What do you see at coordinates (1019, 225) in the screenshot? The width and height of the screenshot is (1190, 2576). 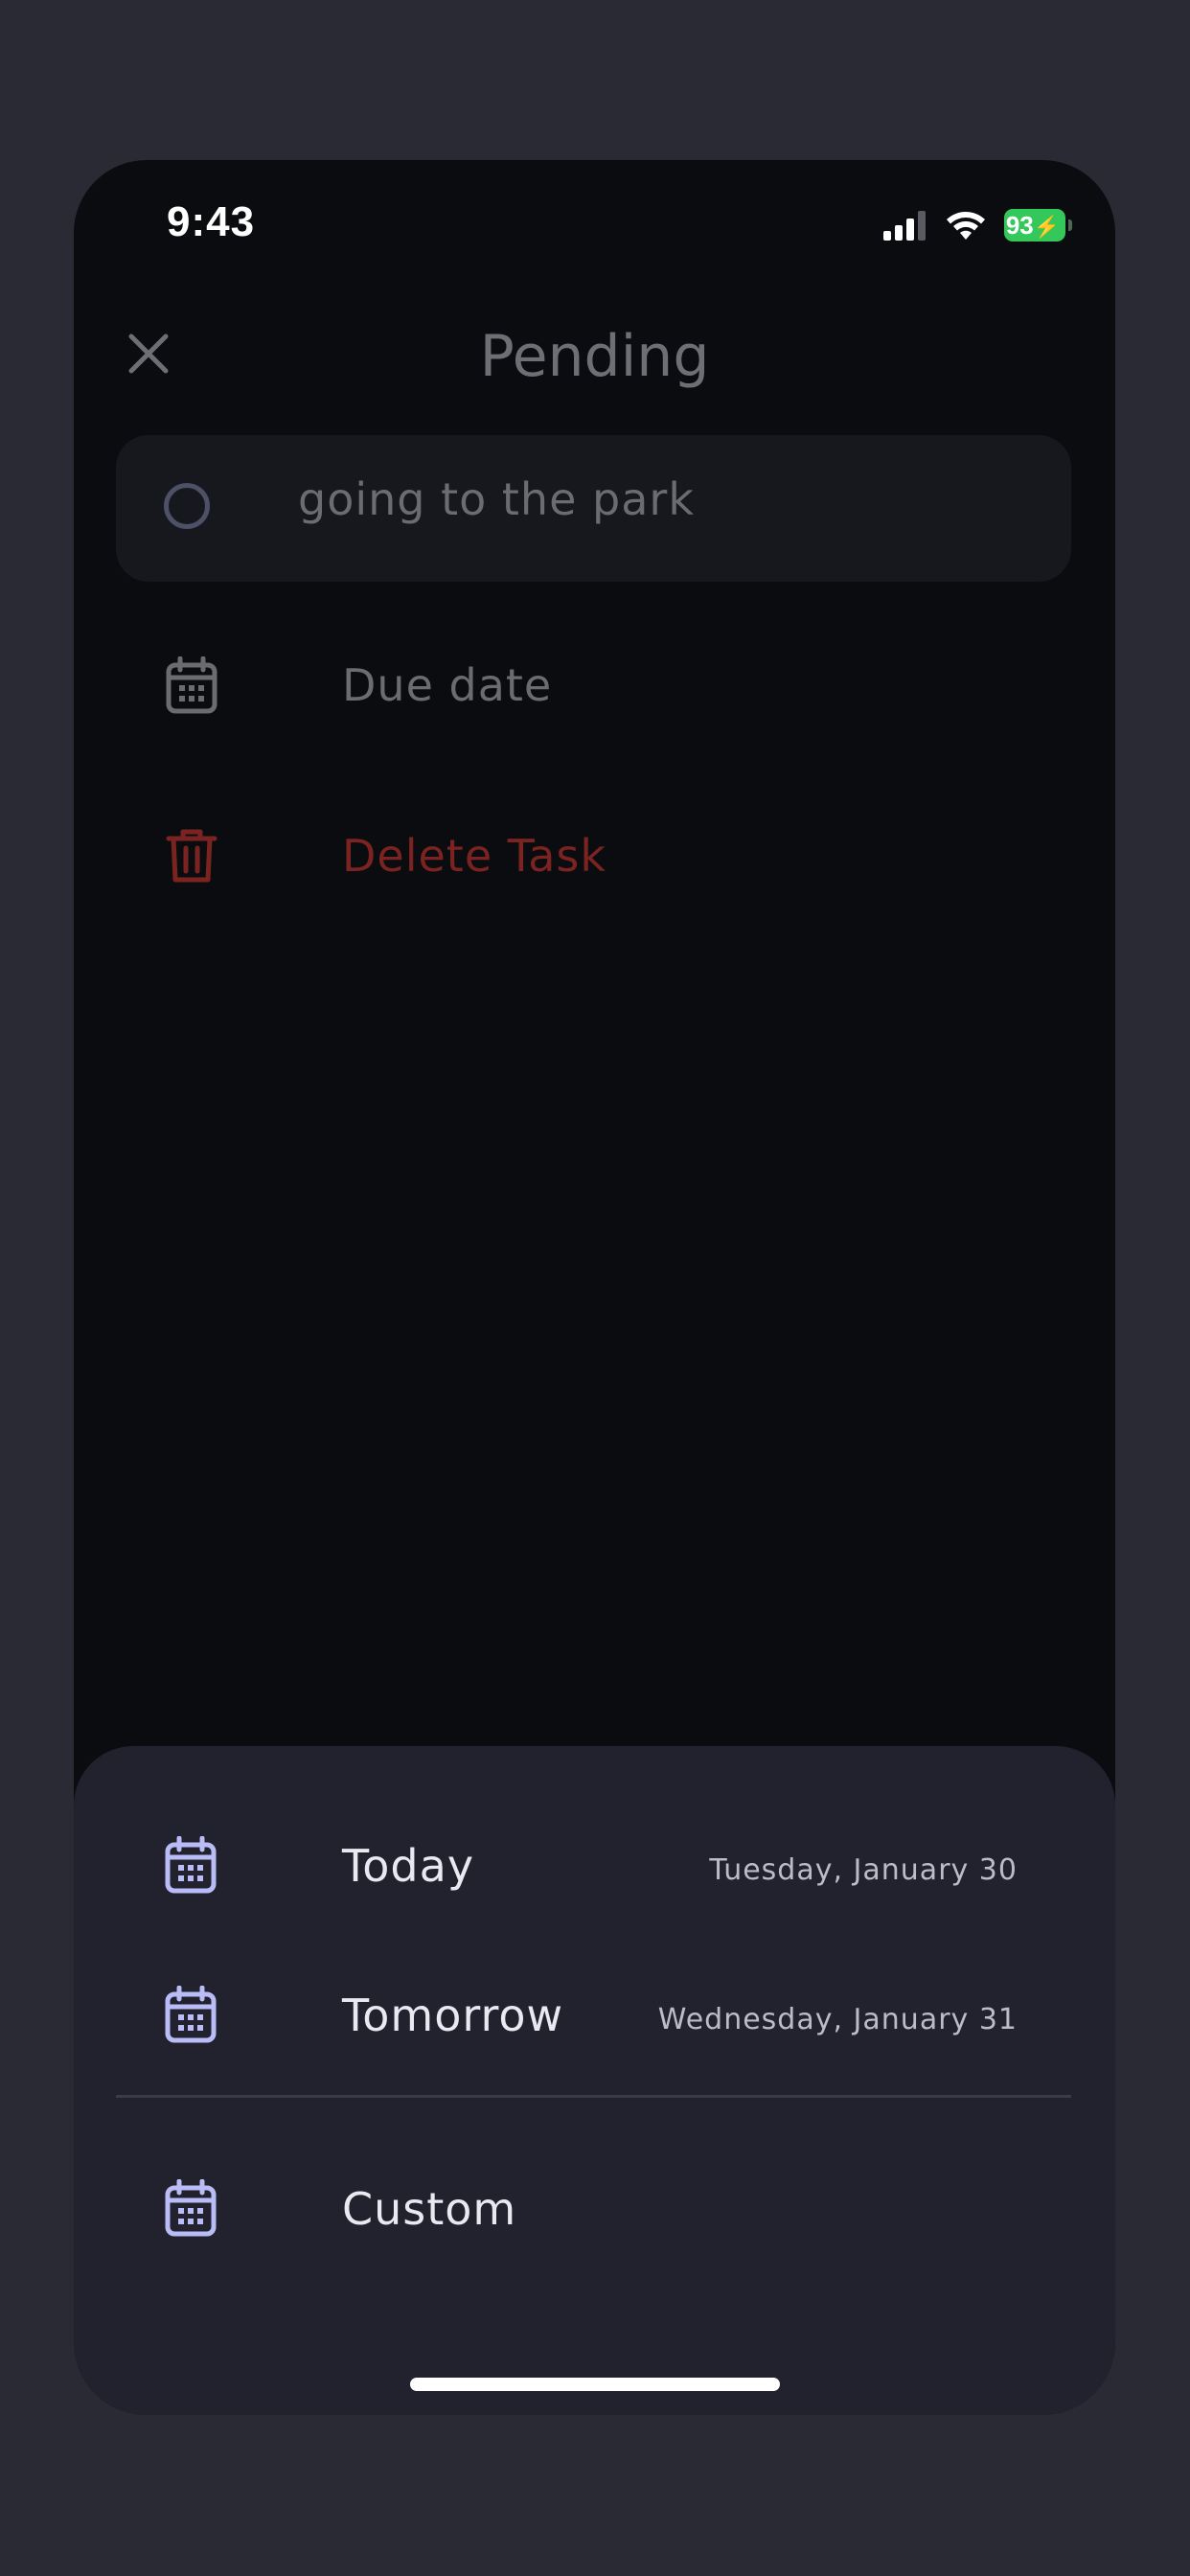 I see `battery-level: 93` at bounding box center [1019, 225].